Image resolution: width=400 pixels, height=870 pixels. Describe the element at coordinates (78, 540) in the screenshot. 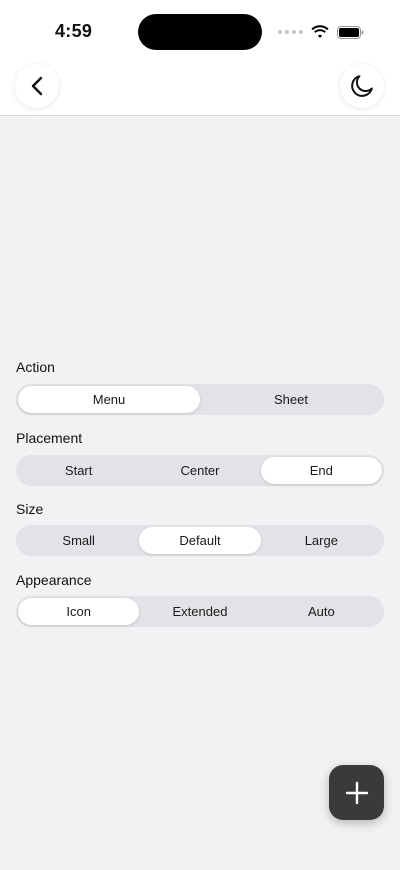

I see `segment-small: Small` at that location.